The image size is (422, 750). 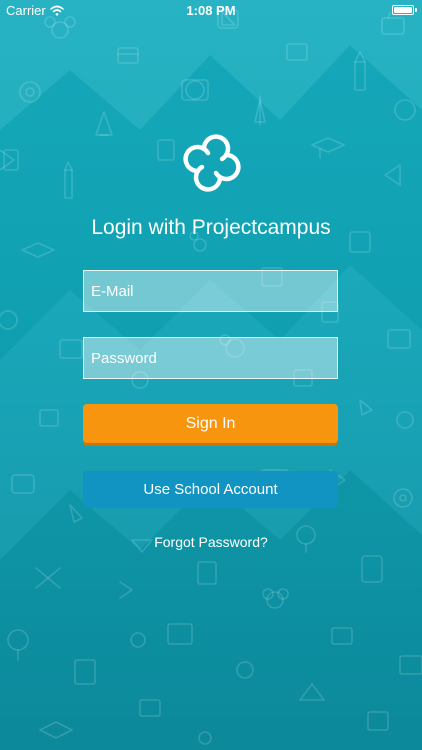 I want to click on forgot-password-link: Forgot Password?, so click(x=211, y=542).